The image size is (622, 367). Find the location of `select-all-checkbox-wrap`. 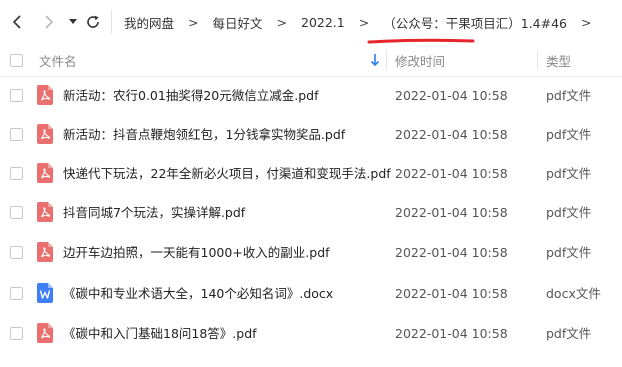

select-all-checkbox-wrap is located at coordinates (16, 60).